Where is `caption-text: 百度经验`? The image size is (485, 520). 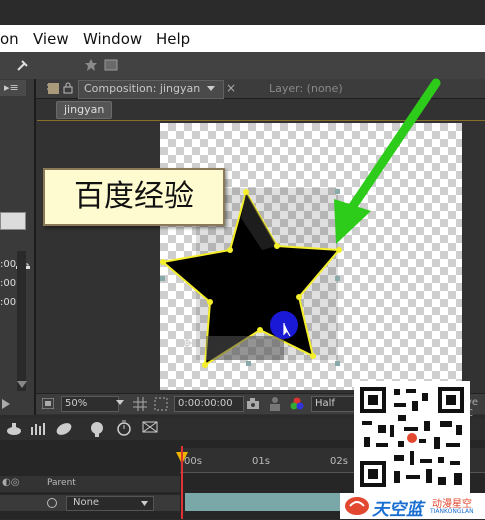 caption-text: 百度经验 is located at coordinates (134, 196).